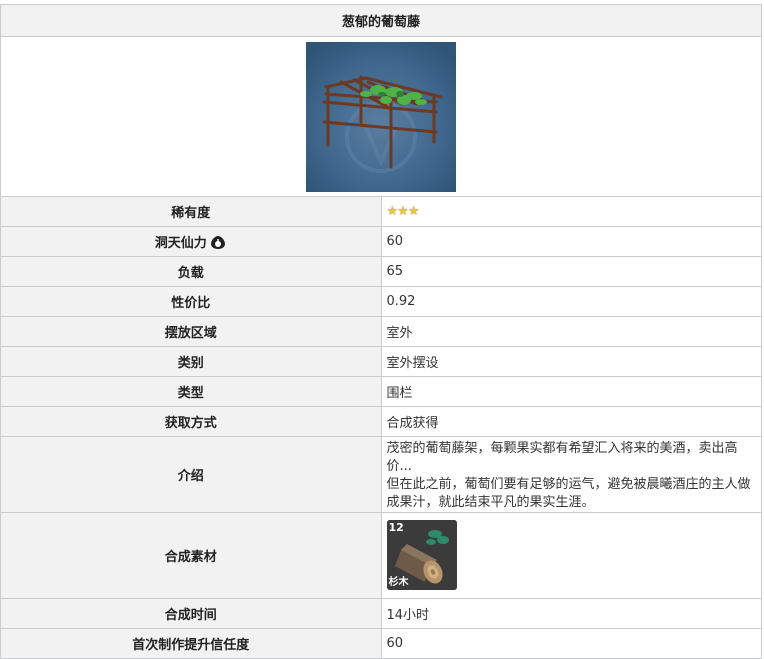 Image resolution: width=764 pixels, height=659 pixels. I want to click on material-fir-wood-card: 12 杉木, so click(421, 555).